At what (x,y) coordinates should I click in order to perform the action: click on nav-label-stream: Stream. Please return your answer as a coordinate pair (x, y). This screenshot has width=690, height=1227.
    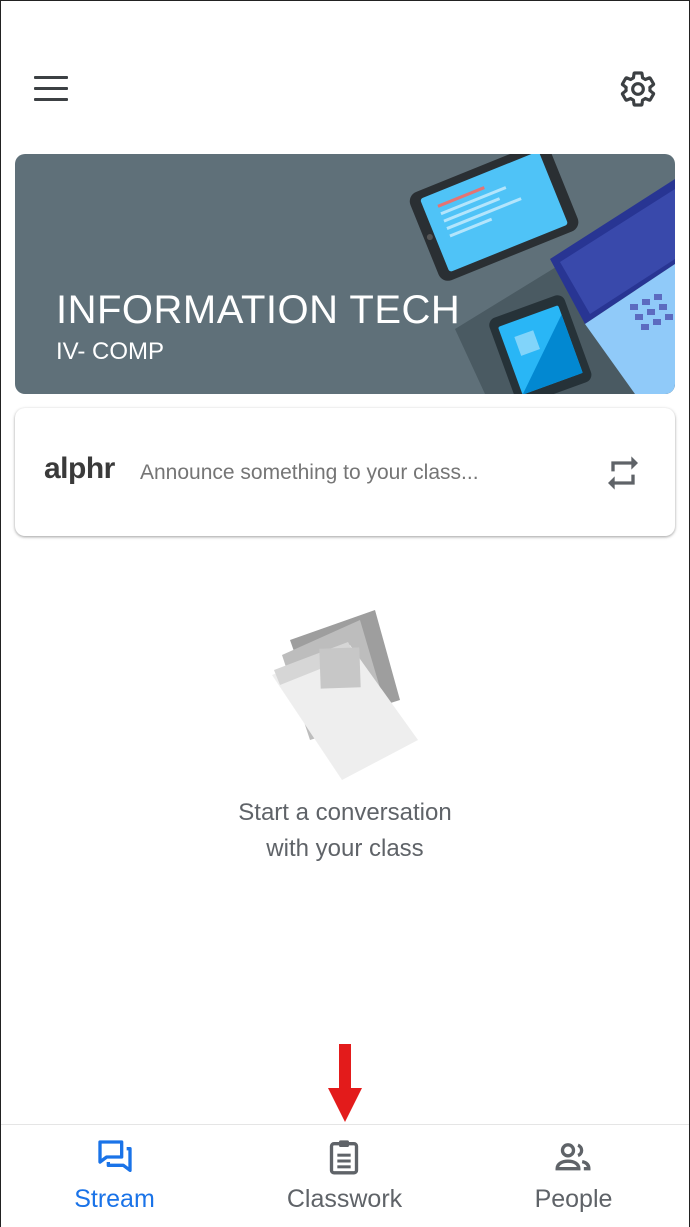
    Looking at the image, I should click on (114, 1199).